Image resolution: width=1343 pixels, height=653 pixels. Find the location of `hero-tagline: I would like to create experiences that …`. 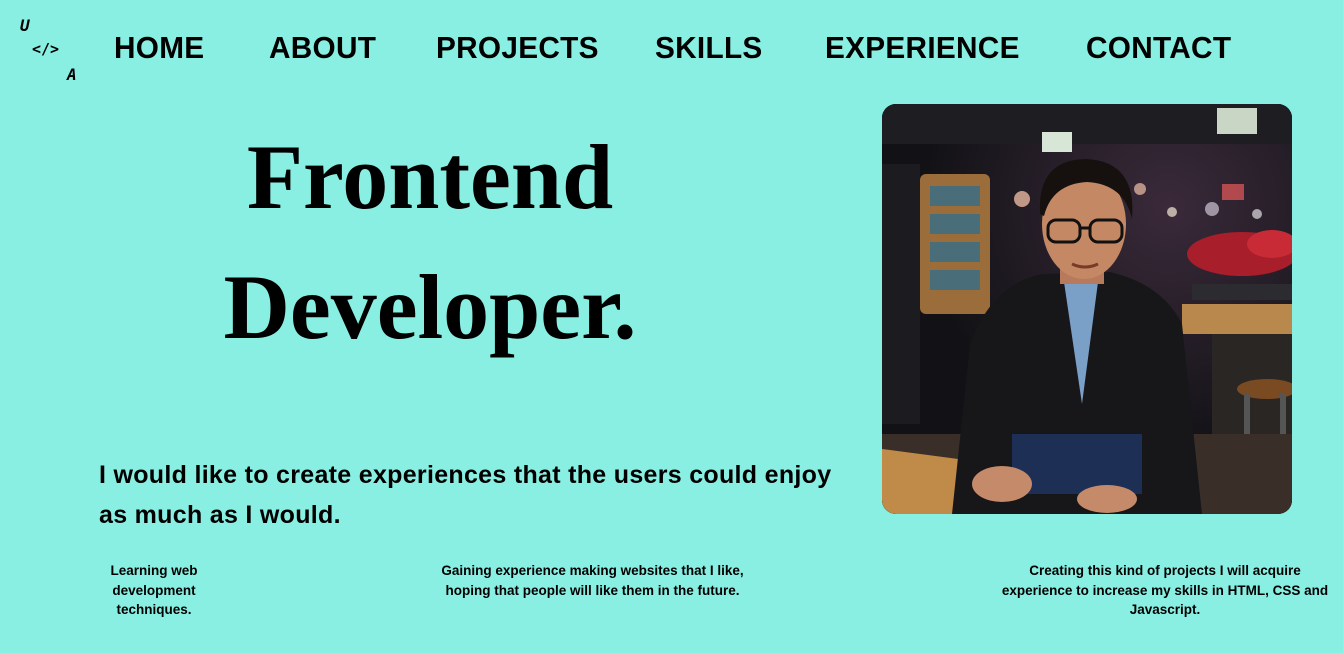

hero-tagline: I would like to create experiences that … is located at coordinates (465, 495).